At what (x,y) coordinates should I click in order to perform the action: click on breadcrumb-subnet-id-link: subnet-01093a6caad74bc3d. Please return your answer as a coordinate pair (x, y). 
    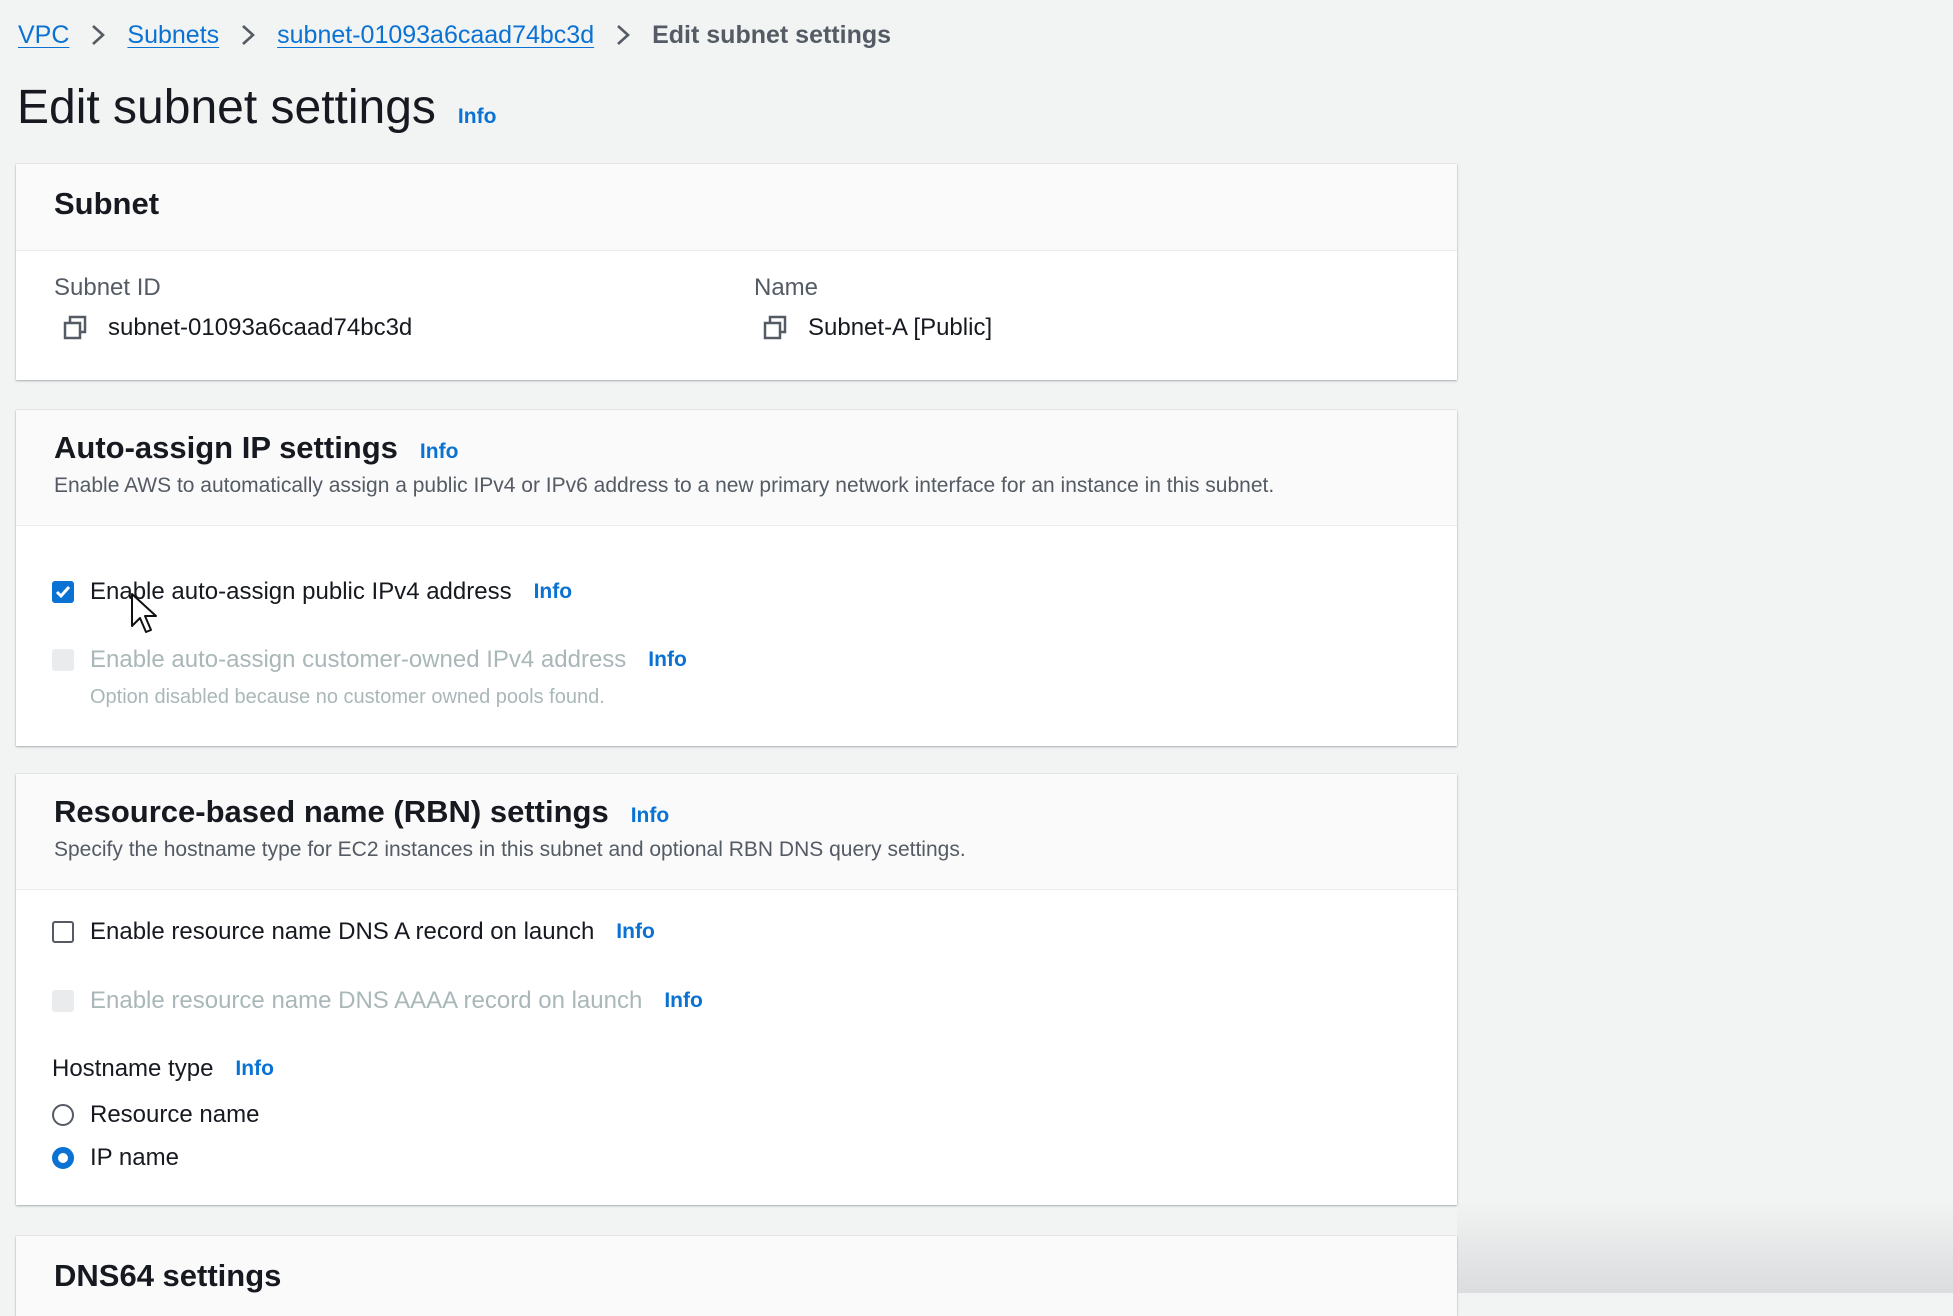
    Looking at the image, I should click on (435, 35).